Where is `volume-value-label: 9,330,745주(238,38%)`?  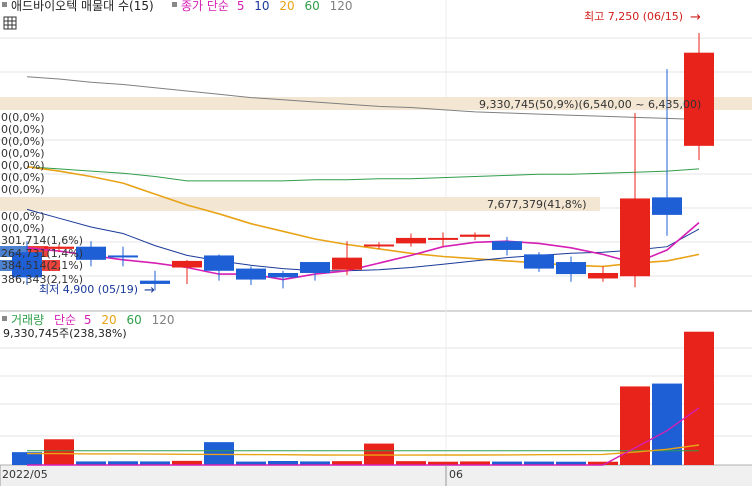
volume-value-label: 9,330,745주(238,38%) is located at coordinates (65, 333).